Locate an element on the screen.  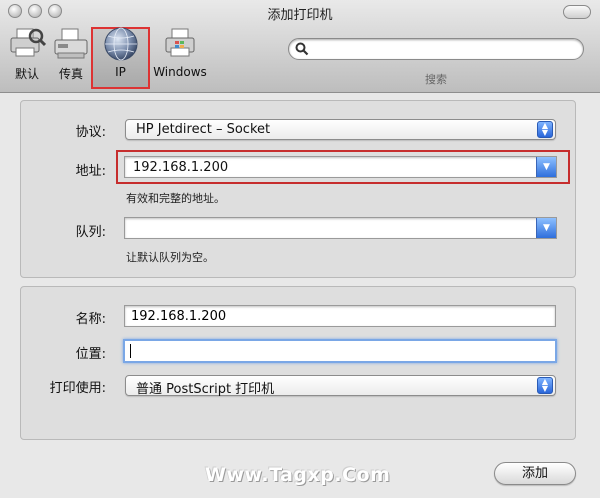
protocol-value: HP Jetdirect – Socket is located at coordinates (203, 129).